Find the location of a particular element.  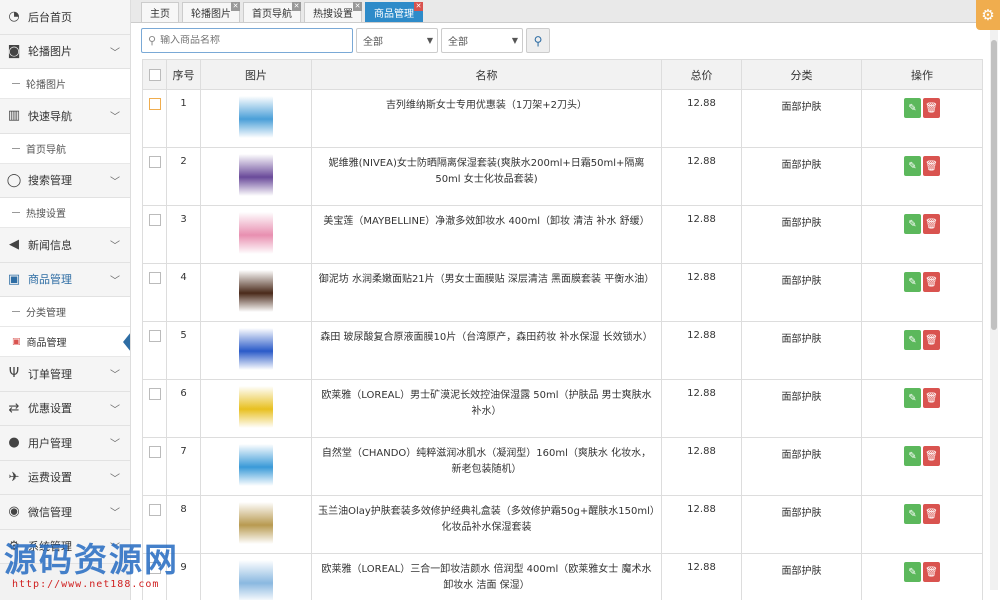

sidebar-item-users: ● 用户管理 ﹀ is located at coordinates (65, 443).